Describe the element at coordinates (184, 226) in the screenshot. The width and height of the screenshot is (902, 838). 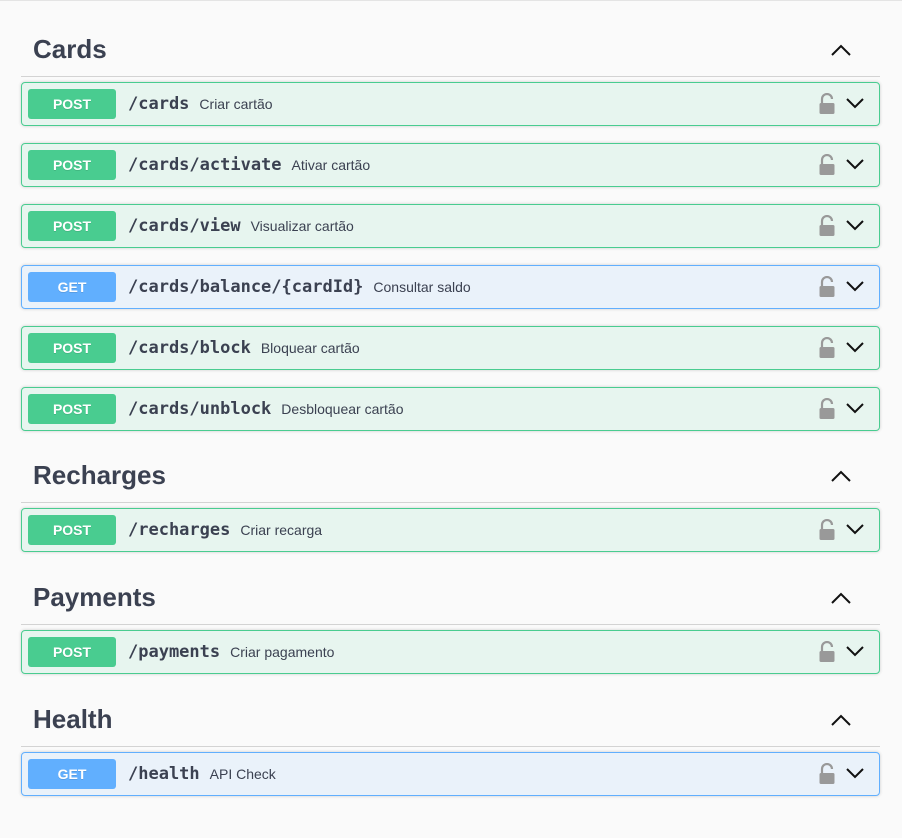
I see `path-text: /cards/view` at that location.